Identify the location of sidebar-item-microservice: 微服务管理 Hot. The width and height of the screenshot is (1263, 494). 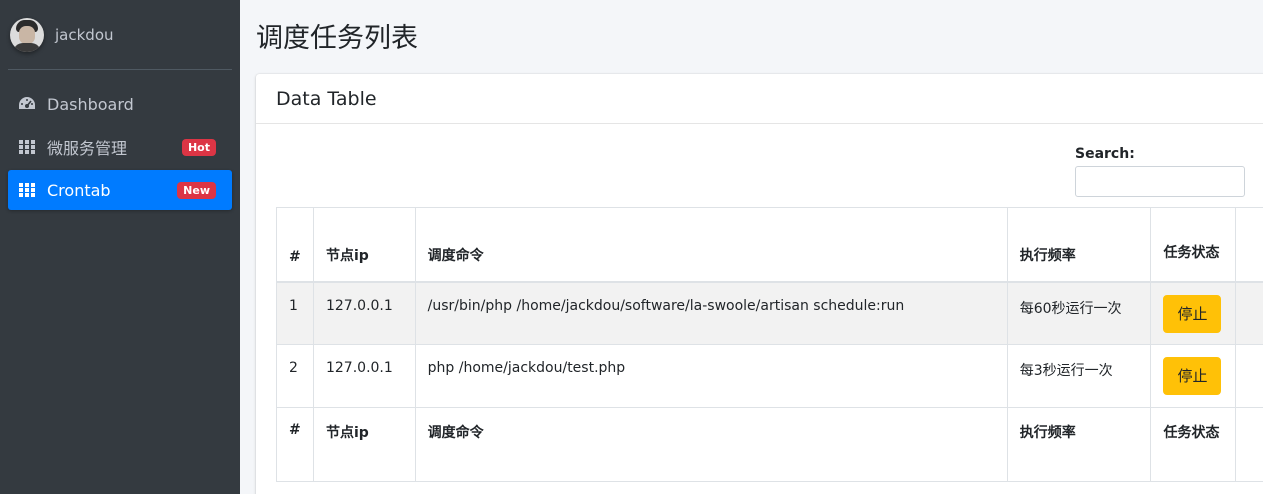
(120, 147).